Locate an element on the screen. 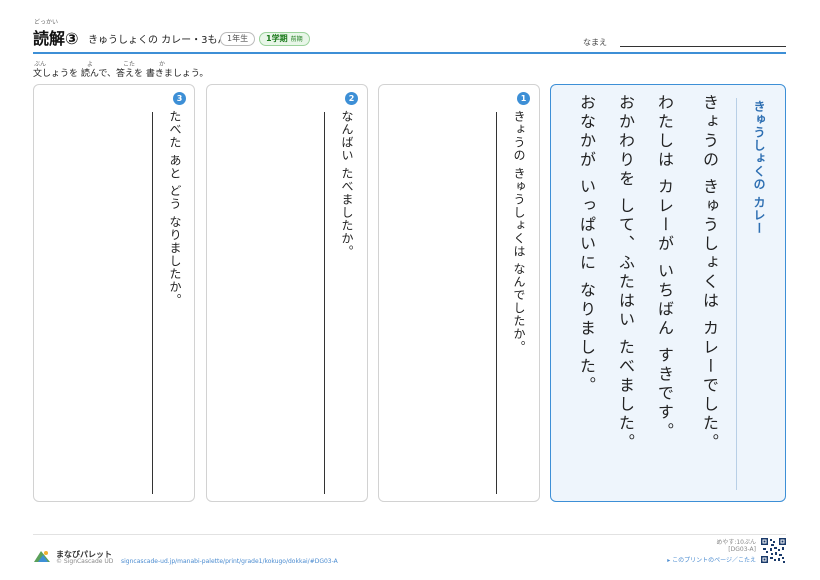 The width and height of the screenshot is (820, 580). answer-page-link: ▸ このプリントのページ／こたえ is located at coordinates (711, 559).